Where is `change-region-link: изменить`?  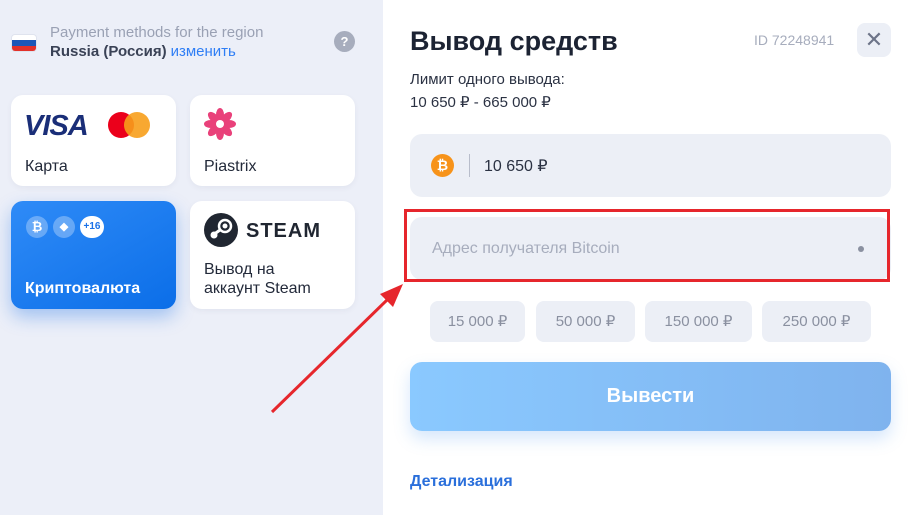 change-region-link: изменить is located at coordinates (203, 51).